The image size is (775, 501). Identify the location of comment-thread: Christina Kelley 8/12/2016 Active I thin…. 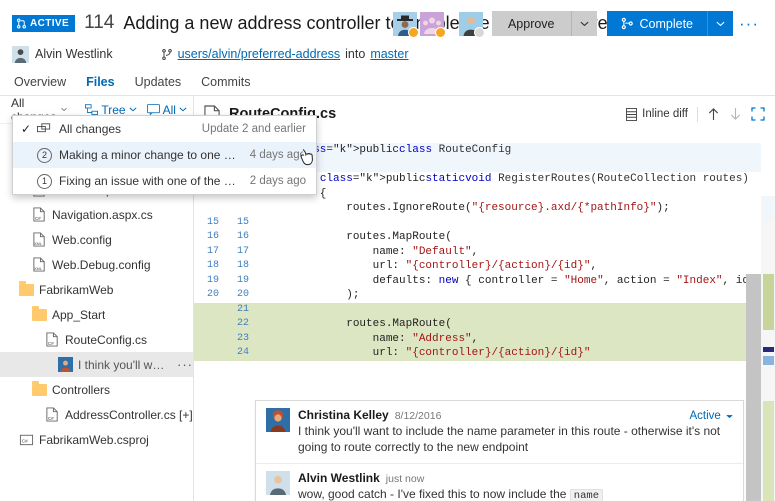
(499, 450).